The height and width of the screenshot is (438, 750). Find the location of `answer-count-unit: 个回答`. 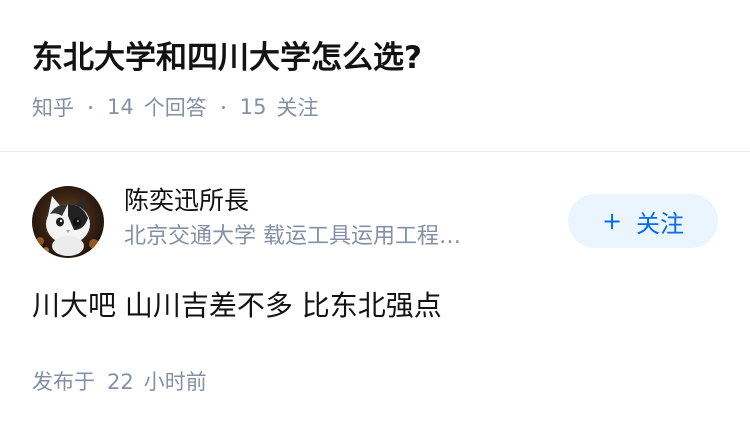

answer-count-unit: 个回答 is located at coordinates (175, 108).